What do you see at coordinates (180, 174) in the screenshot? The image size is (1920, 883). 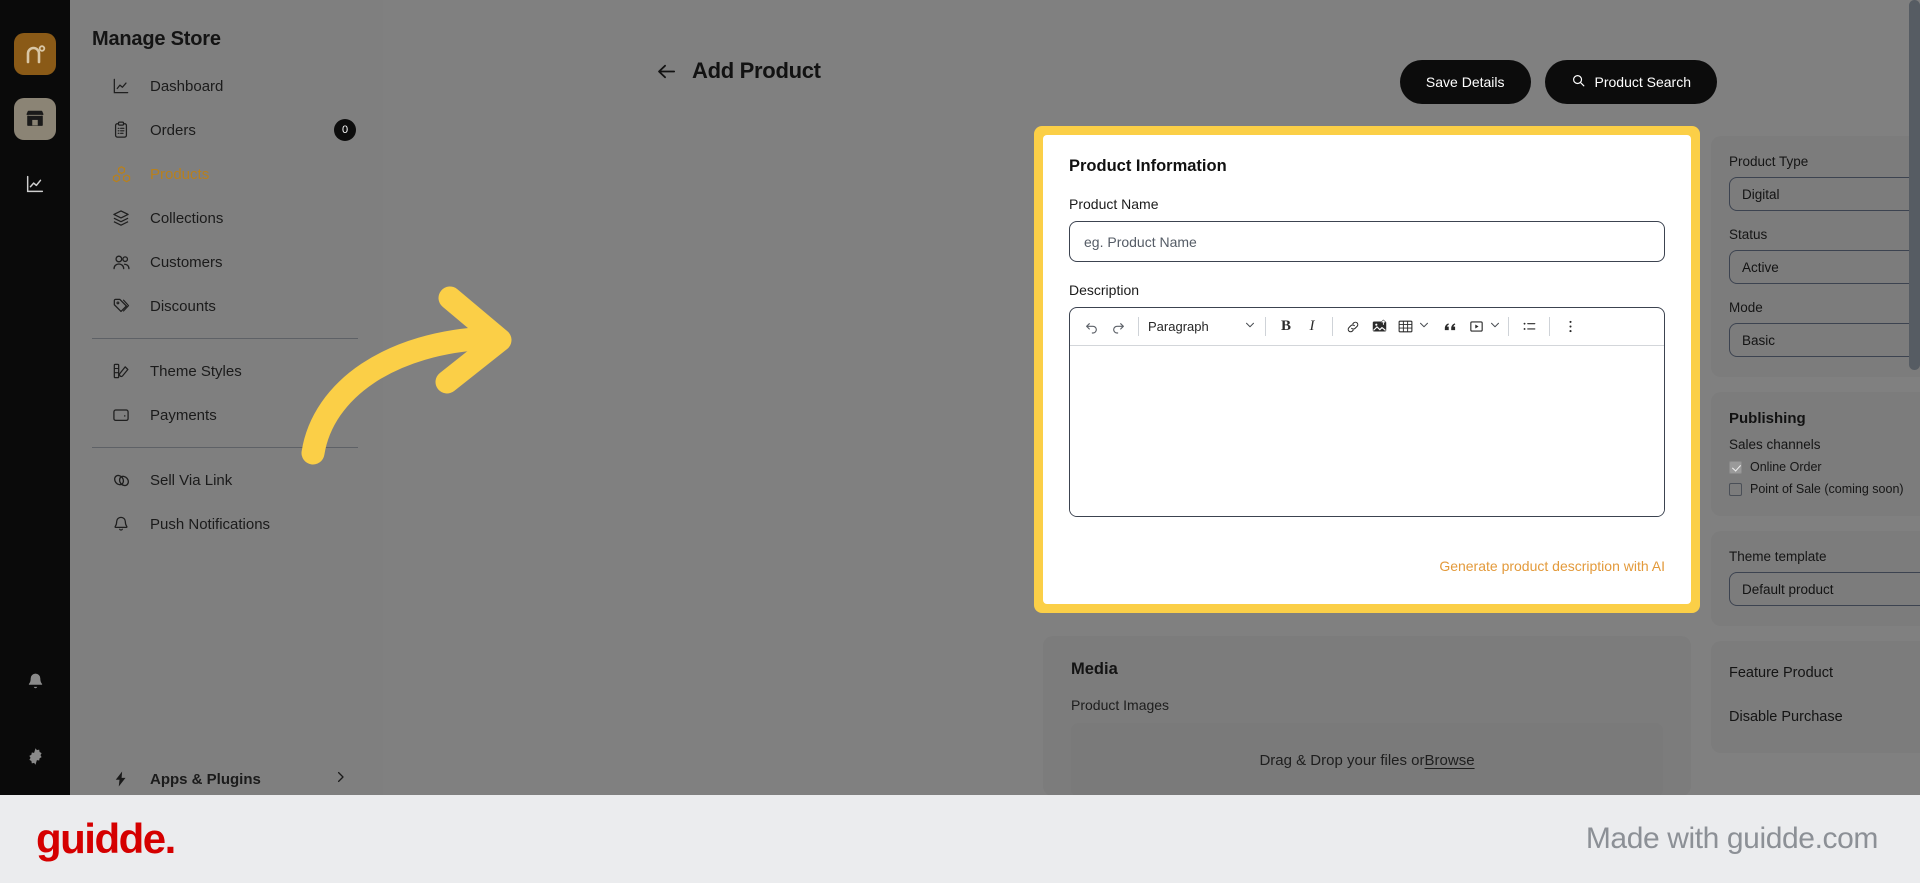 I see `sidebar-item-label: Products` at bounding box center [180, 174].